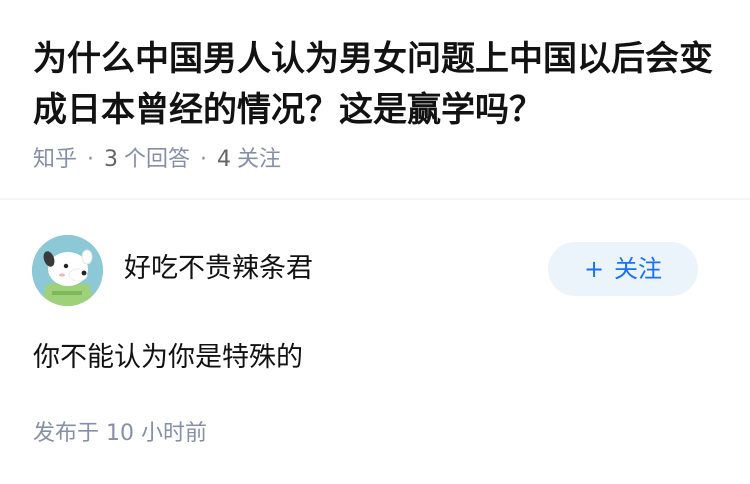  Describe the element at coordinates (224, 159) in the screenshot. I see `follow-count-value: 4` at that location.